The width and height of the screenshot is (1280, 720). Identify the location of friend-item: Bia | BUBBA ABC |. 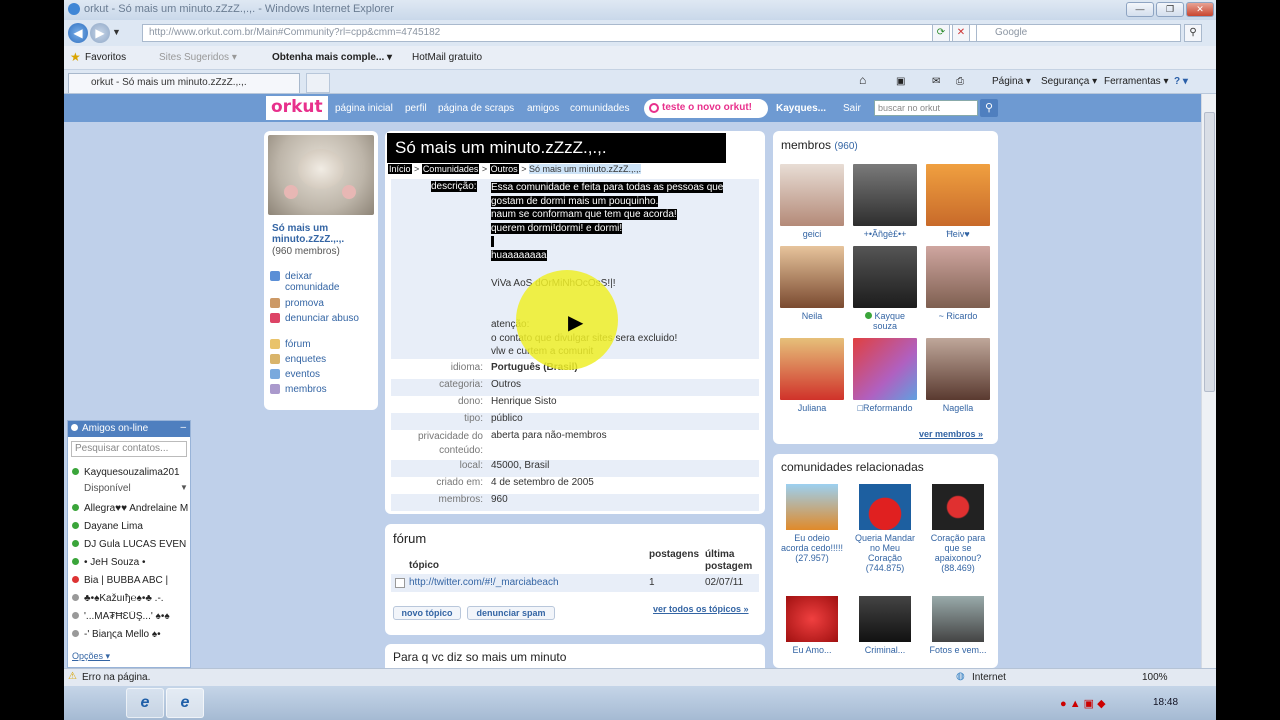
(131, 580).